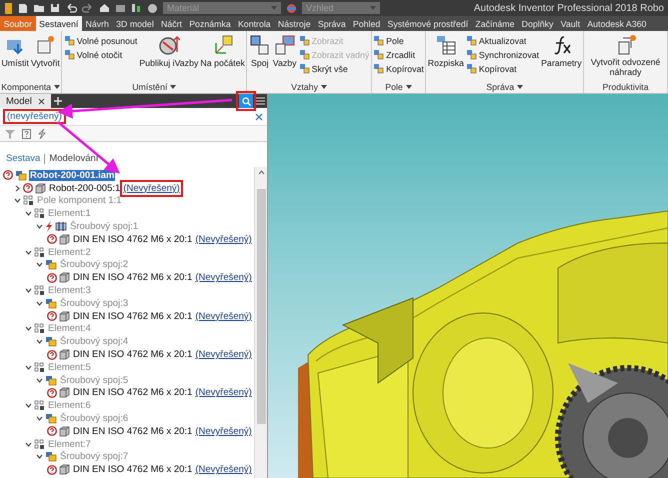  What do you see at coordinates (34, 116) in the screenshot?
I see `search-field: (nevyřešený)` at bounding box center [34, 116].